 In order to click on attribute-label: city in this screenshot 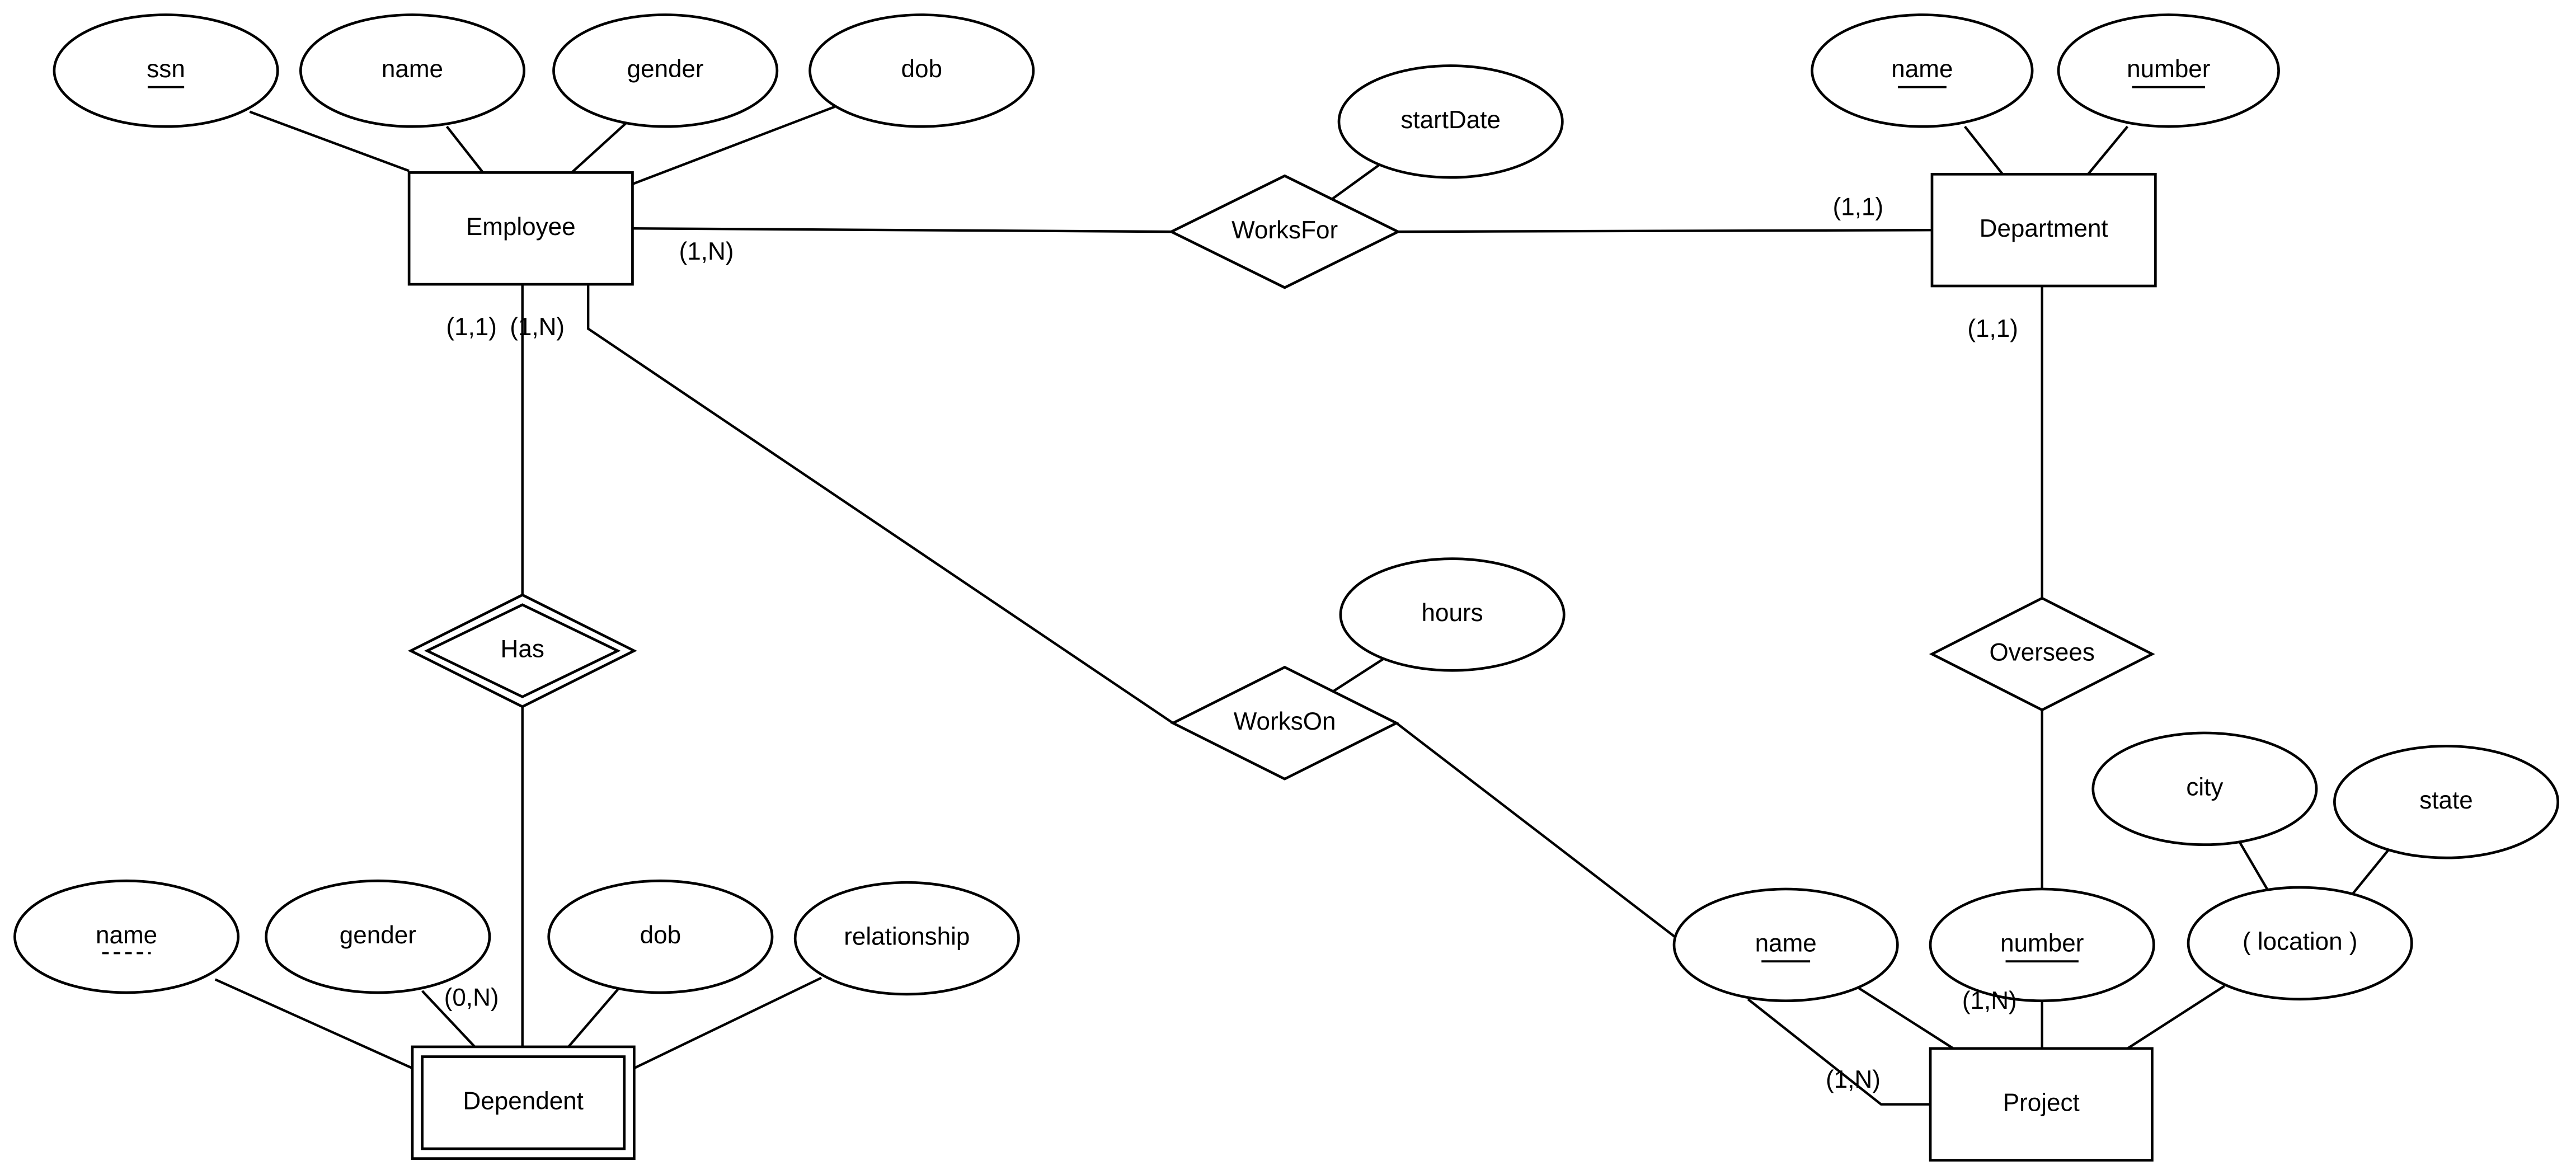, I will do `click(2204, 787)`.